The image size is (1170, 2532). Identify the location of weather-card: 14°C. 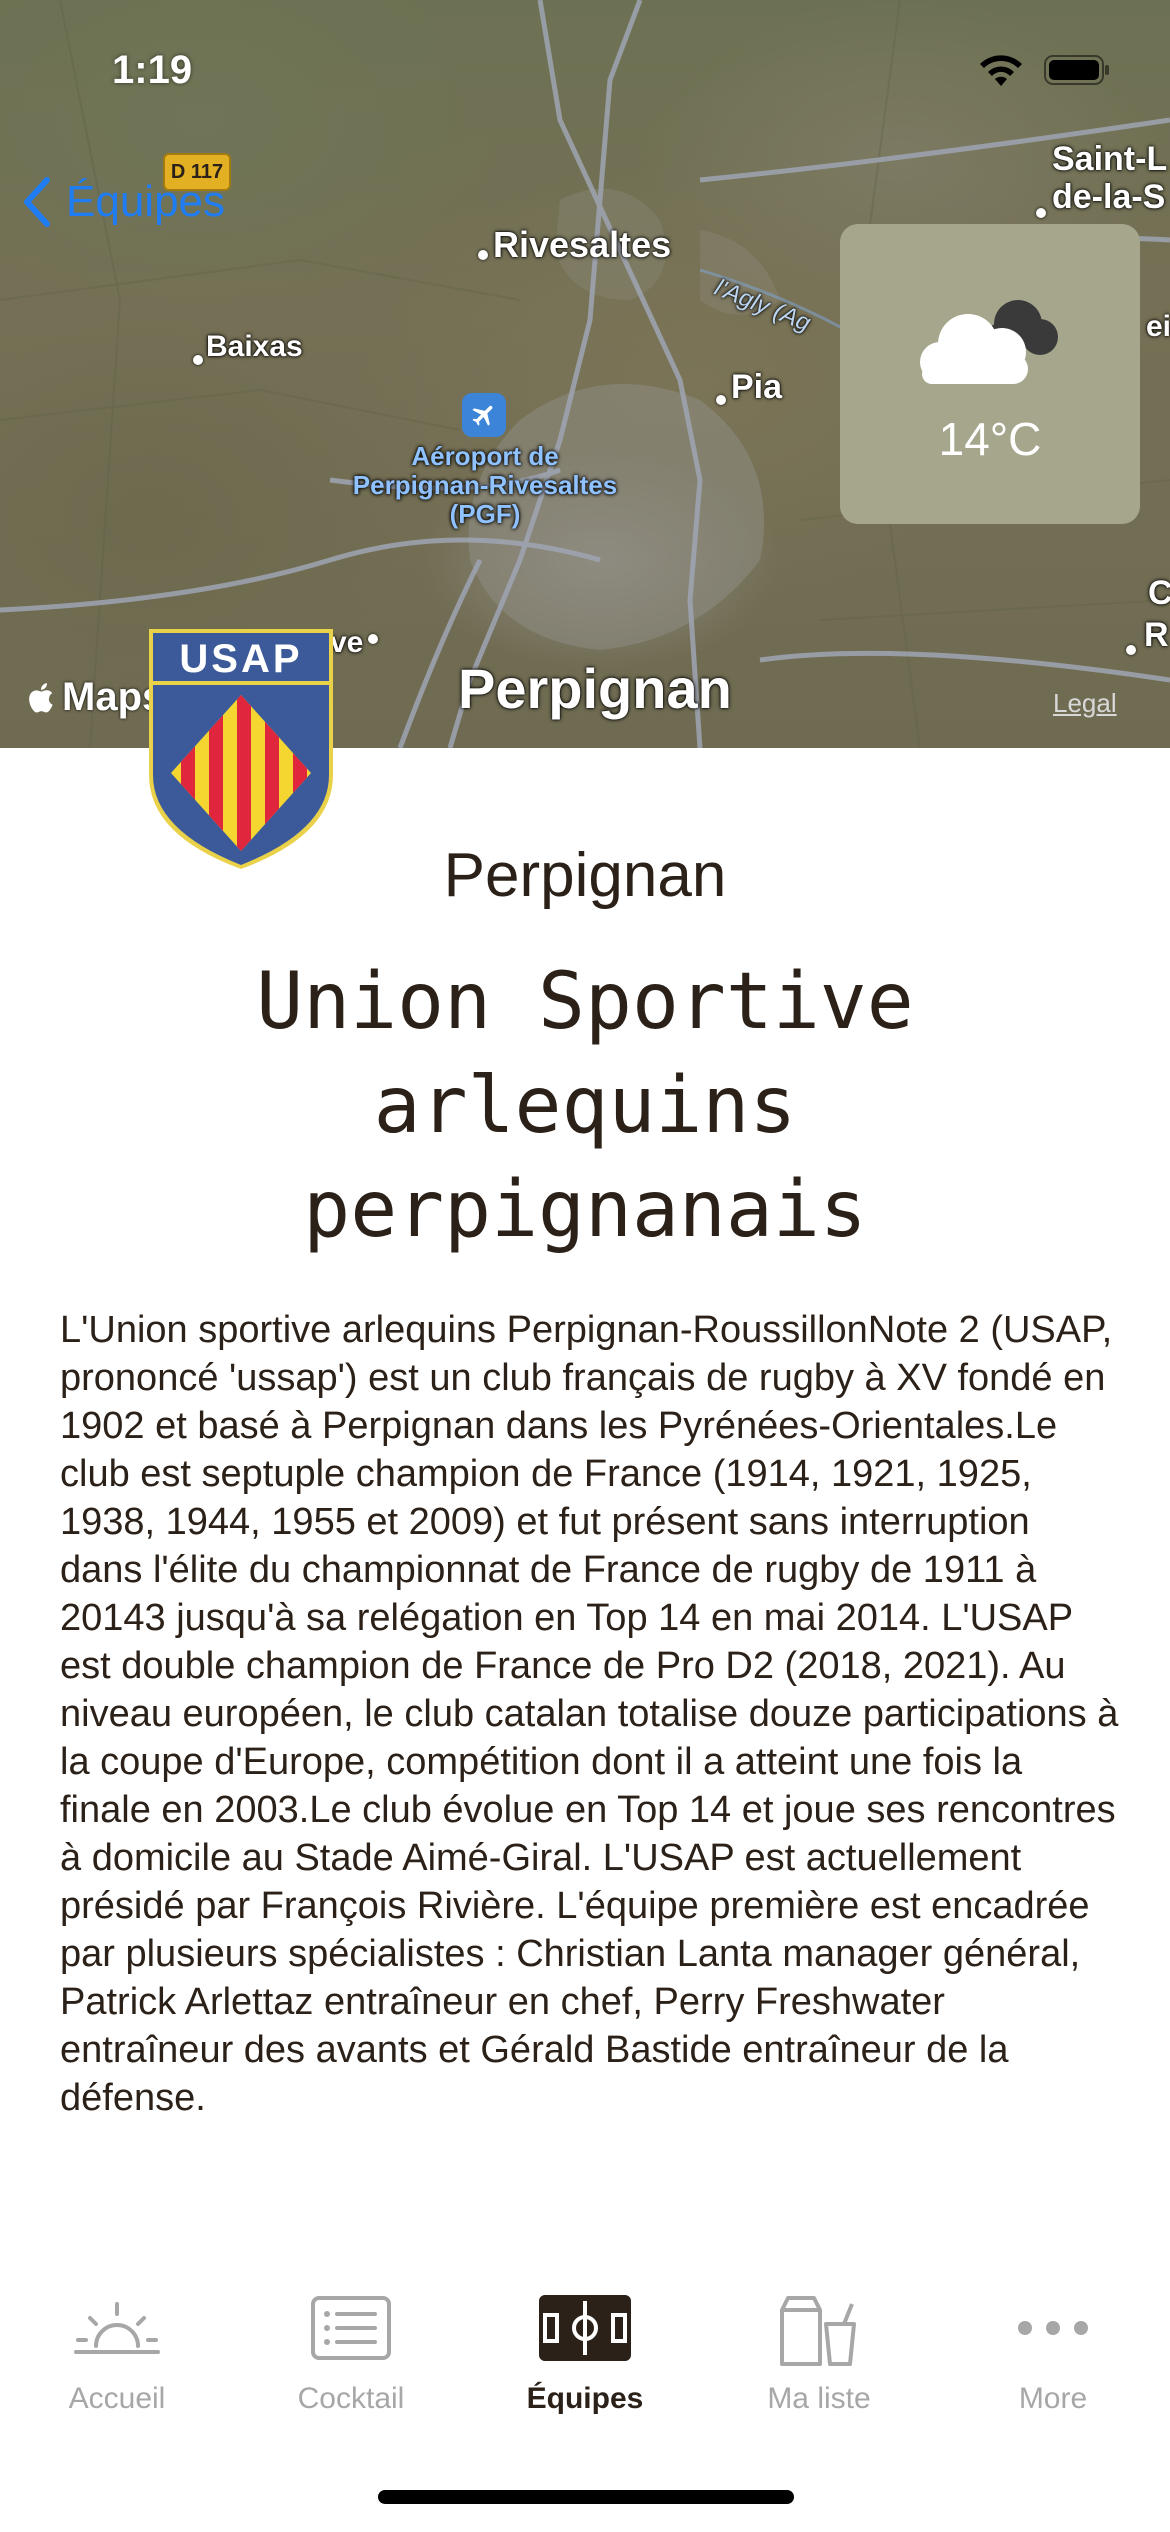
(990, 374).